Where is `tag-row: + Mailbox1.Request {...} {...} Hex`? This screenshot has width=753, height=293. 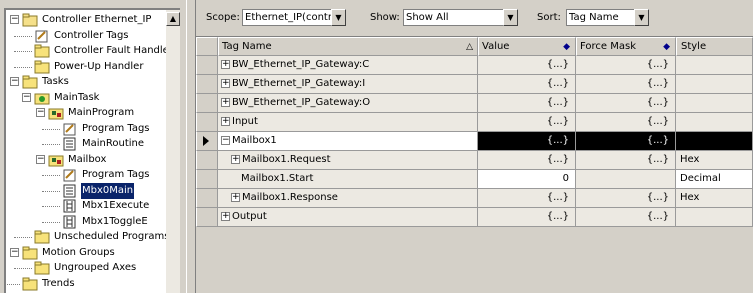 tag-row: + Mailbox1.Request {...} {...} Hex is located at coordinates (474, 160).